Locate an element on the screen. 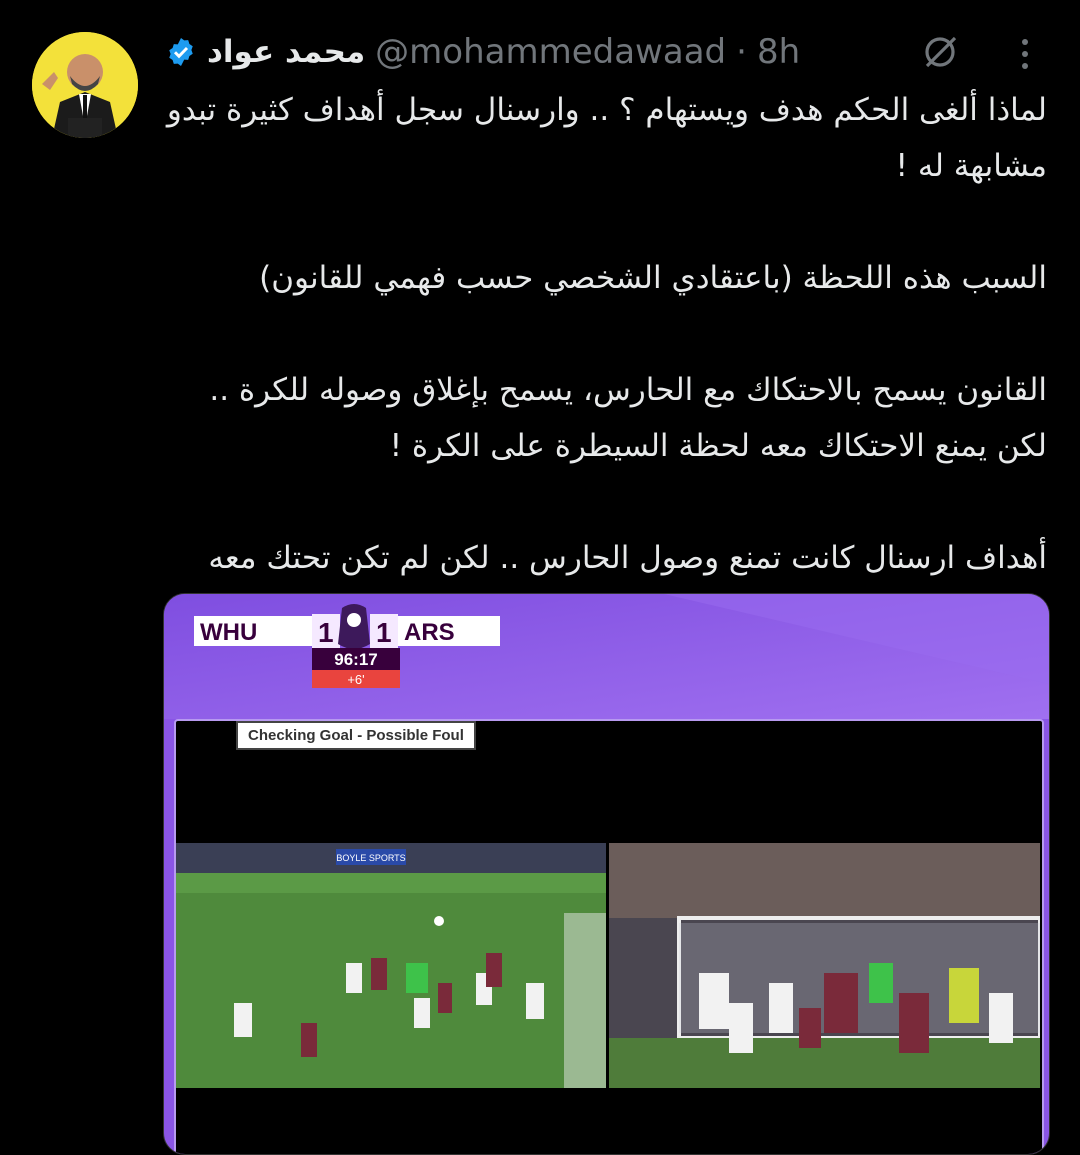 This screenshot has width=1080, height=1155. match-scene-right is located at coordinates (824, 965).